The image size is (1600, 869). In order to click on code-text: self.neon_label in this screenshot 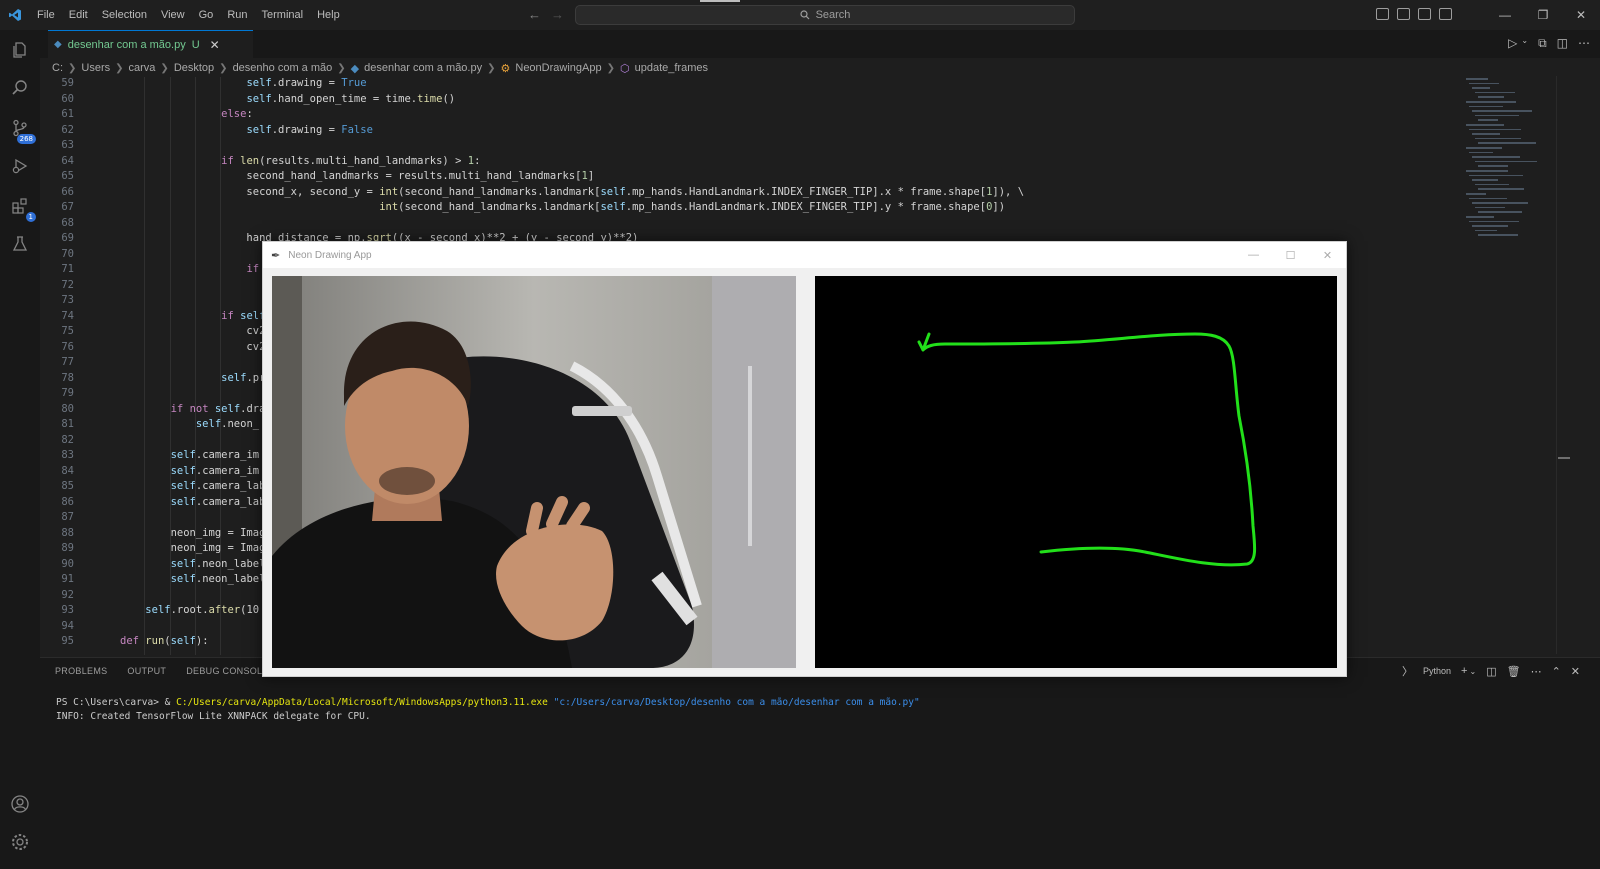, I will do `click(218, 579)`.